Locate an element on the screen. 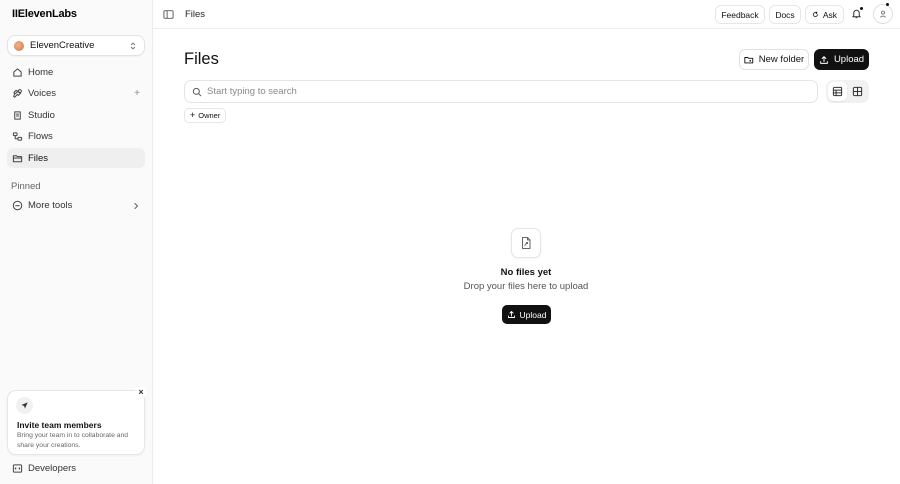 The width and height of the screenshot is (900, 484). app-logo: IIElevenLabs is located at coordinates (44, 14).